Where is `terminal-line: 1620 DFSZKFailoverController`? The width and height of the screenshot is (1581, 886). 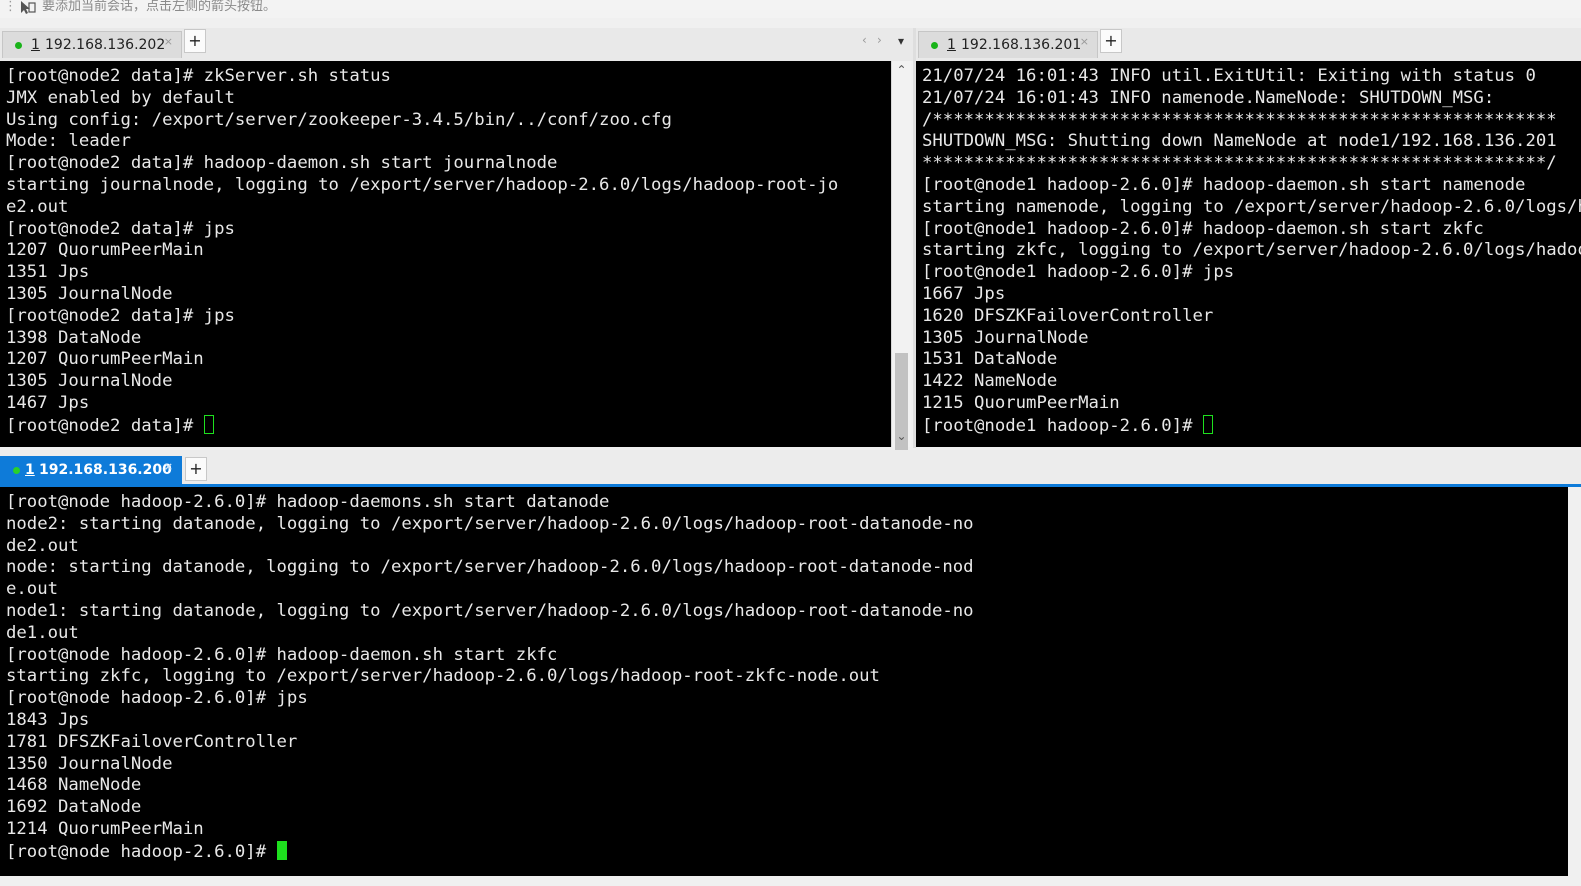
terminal-line: 1620 DFSZKFailoverController is located at coordinates (1068, 315).